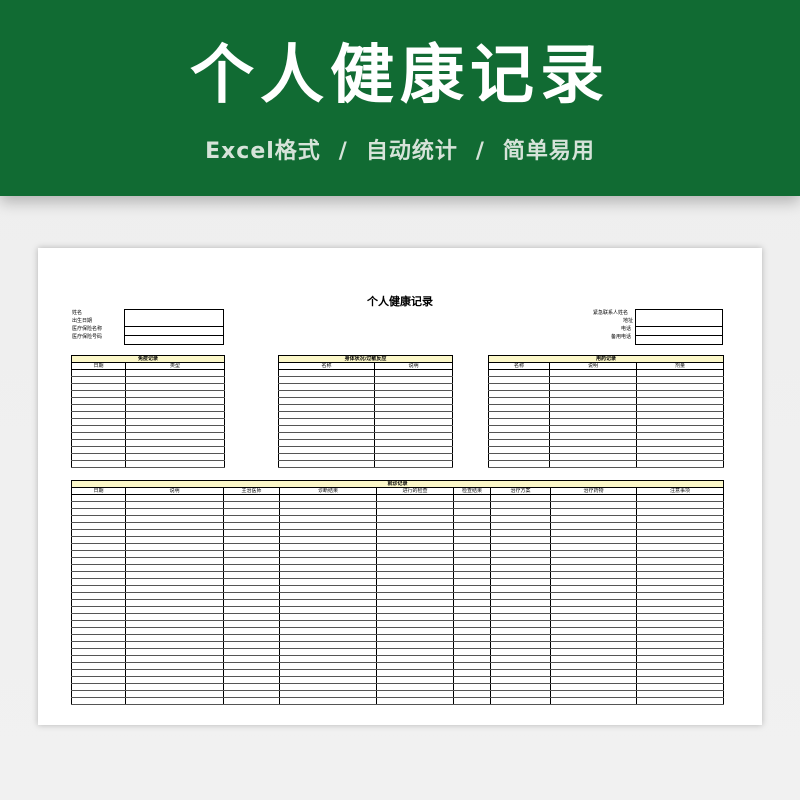 This screenshot has height=800, width=800. Describe the element at coordinates (679, 322) in the screenshot. I see `field-input-address` at that location.